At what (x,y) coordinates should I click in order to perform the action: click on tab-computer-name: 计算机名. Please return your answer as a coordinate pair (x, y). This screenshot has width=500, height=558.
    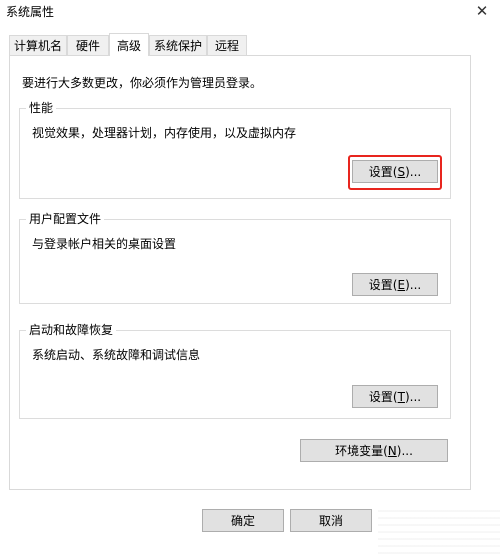
    Looking at the image, I should click on (38, 45).